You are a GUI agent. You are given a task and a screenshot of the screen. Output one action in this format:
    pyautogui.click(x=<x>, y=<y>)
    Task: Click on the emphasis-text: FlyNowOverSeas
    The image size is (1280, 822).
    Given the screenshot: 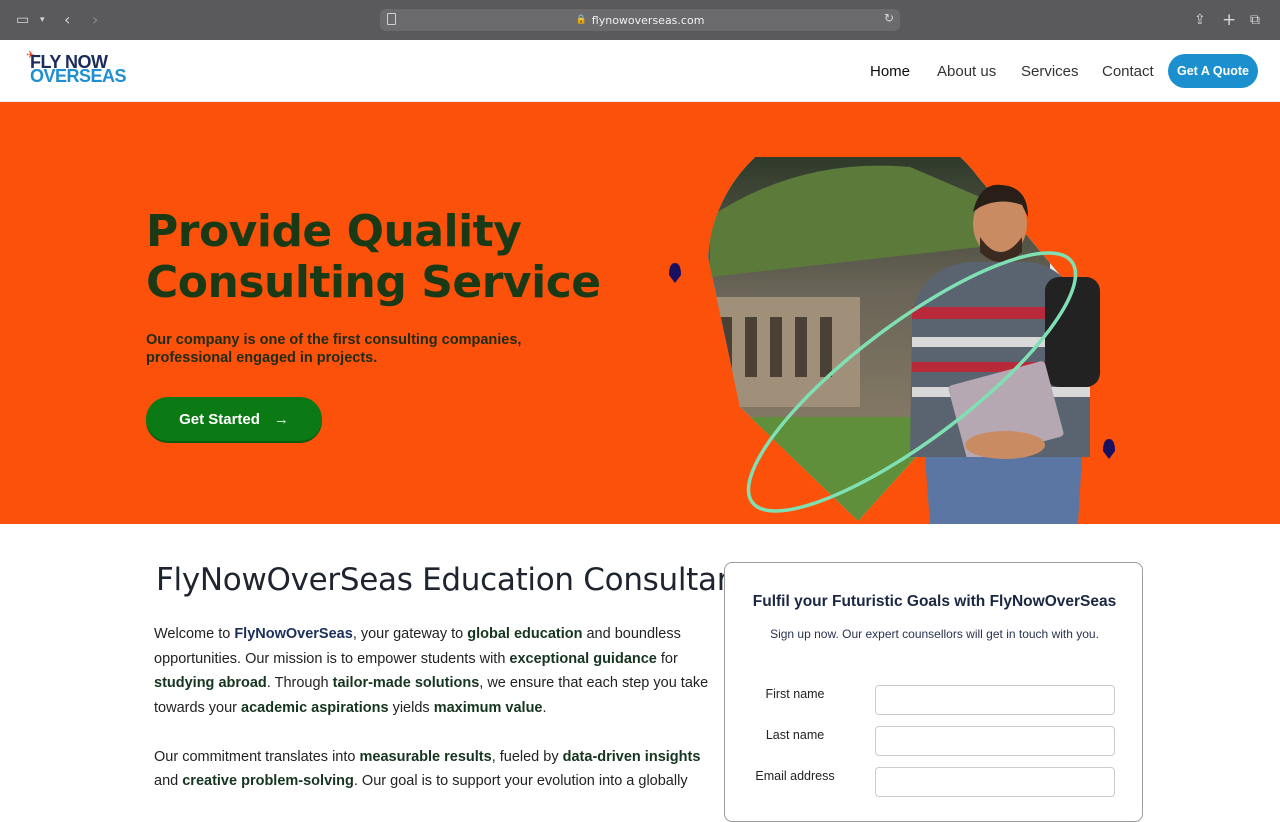 What is the action you would take?
    pyautogui.click(x=293, y=634)
    